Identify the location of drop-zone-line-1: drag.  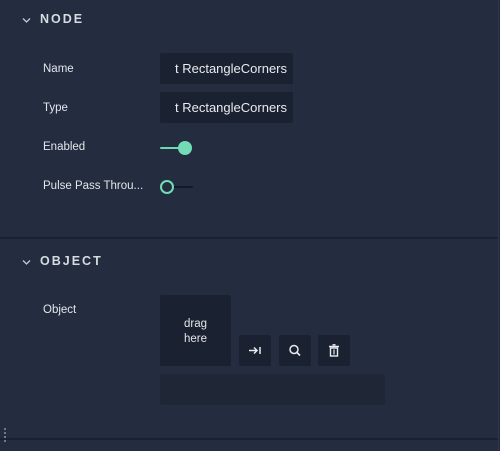
(195, 324).